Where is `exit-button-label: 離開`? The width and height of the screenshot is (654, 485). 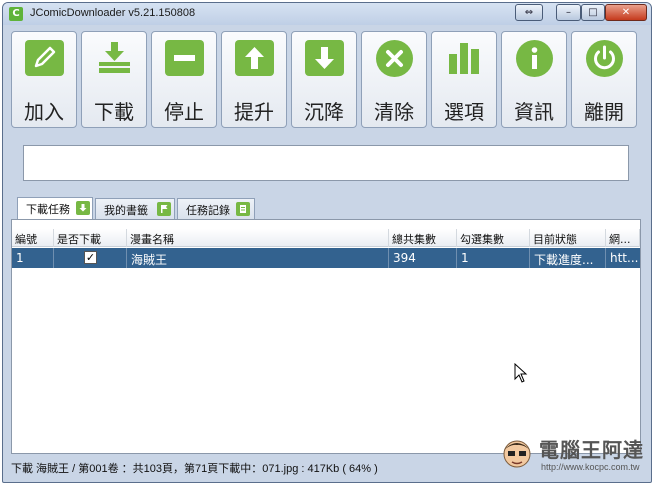 exit-button-label: 離開 is located at coordinates (604, 112).